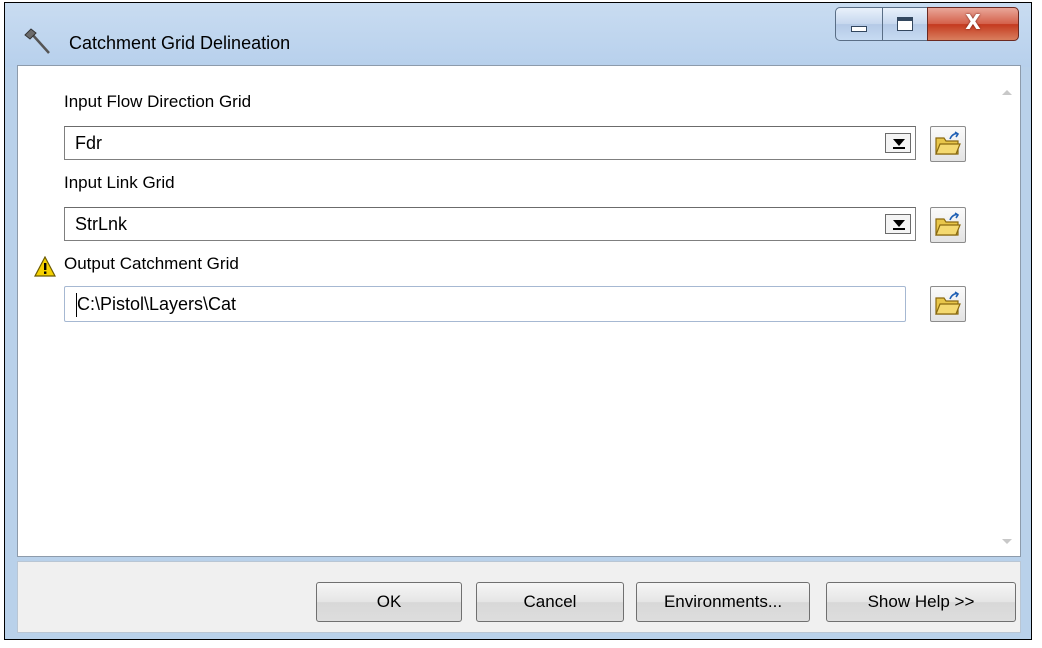  I want to click on maximize-button, so click(905, 24).